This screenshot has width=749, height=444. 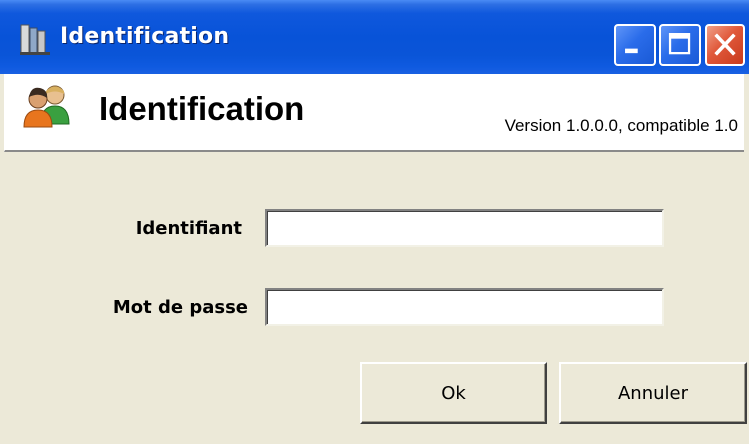 What do you see at coordinates (453, 393) in the screenshot?
I see `ok-button: Ok` at bounding box center [453, 393].